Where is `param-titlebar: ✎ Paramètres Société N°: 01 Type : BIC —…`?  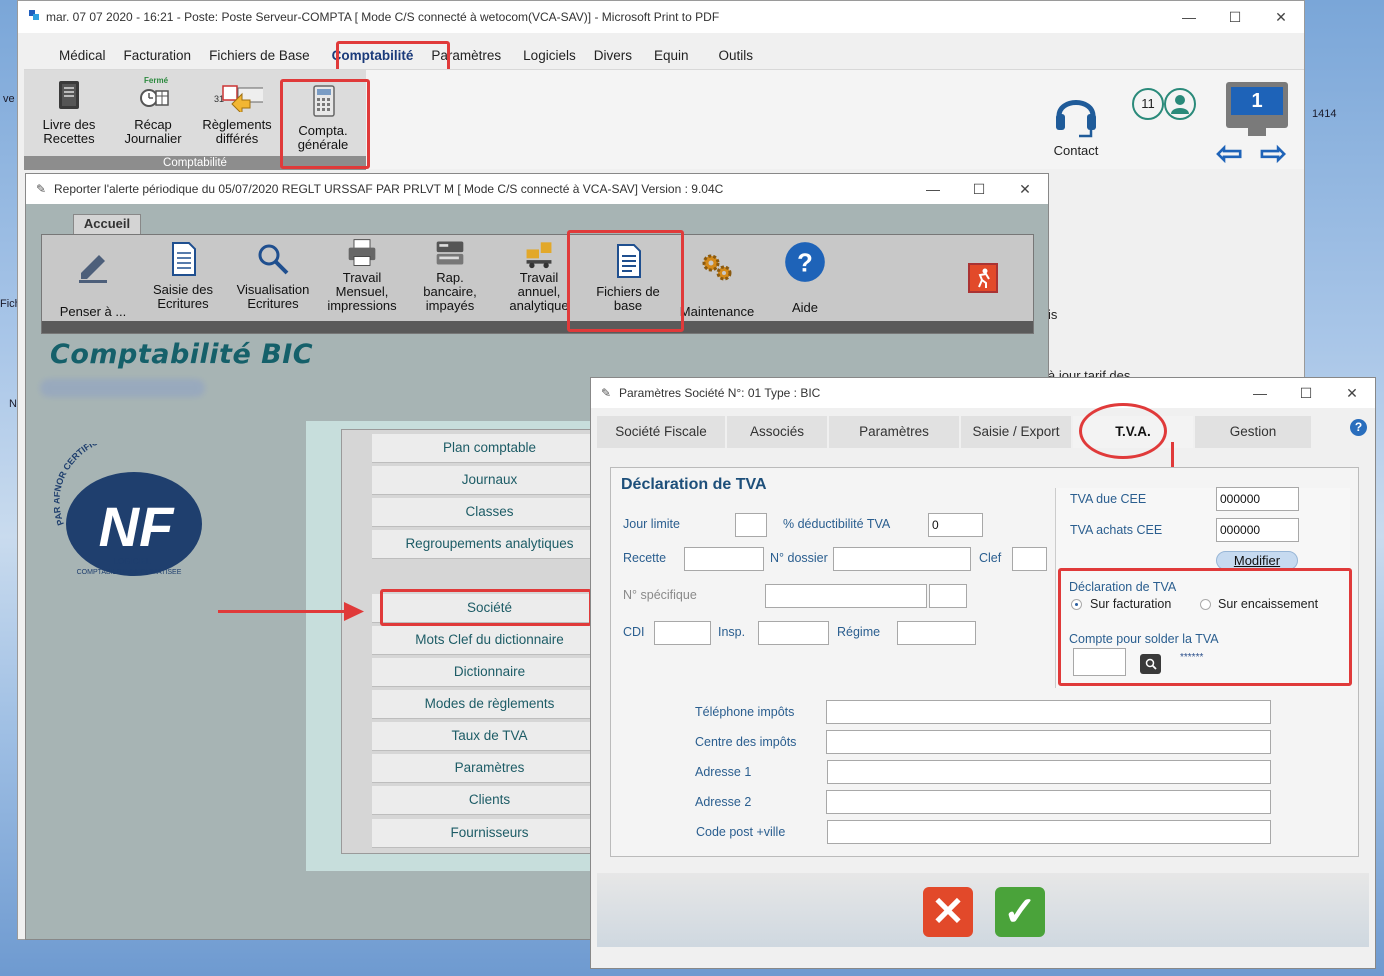 param-titlebar: ✎ Paramètres Société N°: 01 Type : BIC —… is located at coordinates (983, 393).